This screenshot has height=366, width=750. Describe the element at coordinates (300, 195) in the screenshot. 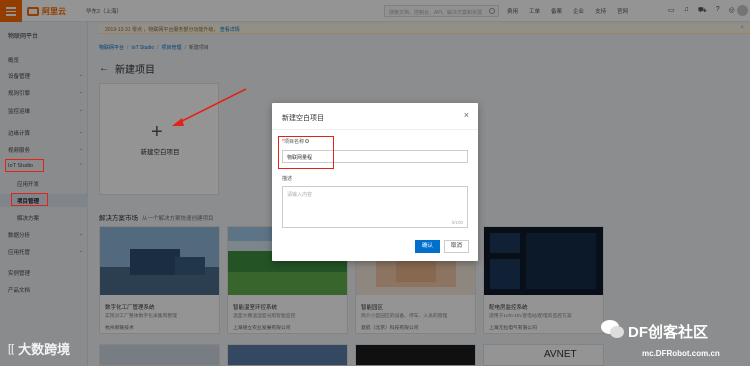

I see `description-placeholder: 请输入内容` at that location.